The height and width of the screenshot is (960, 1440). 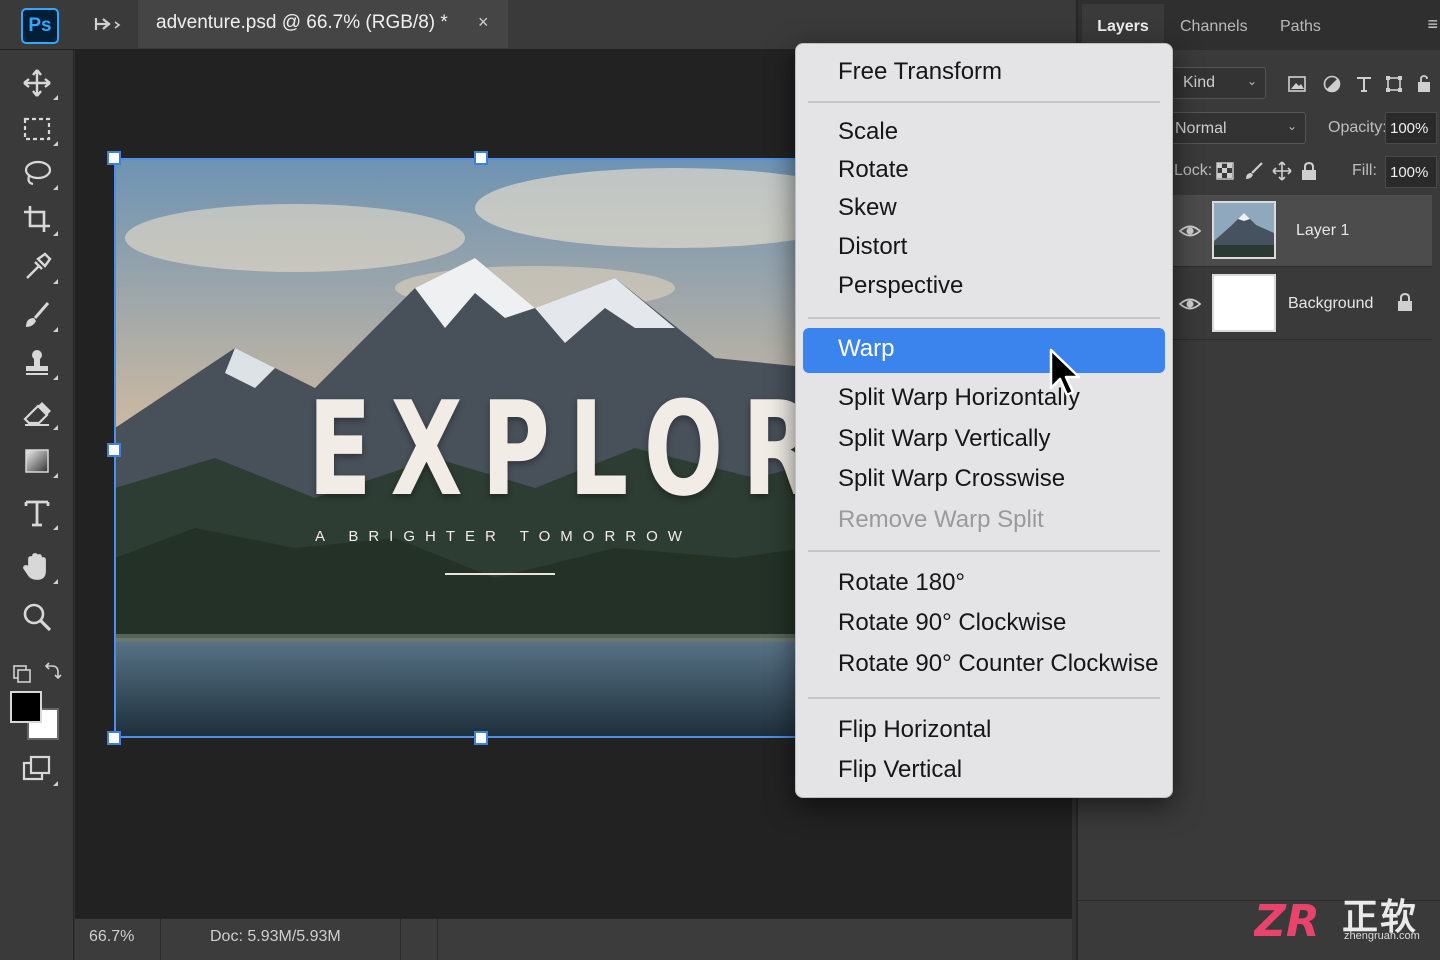 What do you see at coordinates (111, 937) in the screenshot?
I see `zoom-level: 66.7%` at bounding box center [111, 937].